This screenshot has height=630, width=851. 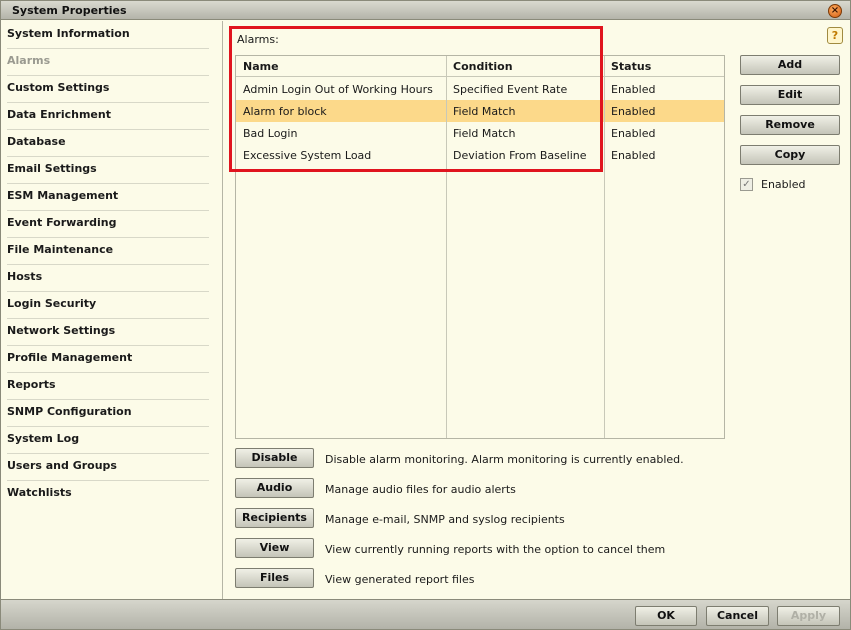 I want to click on column-header-condition: Condition, so click(x=483, y=66).